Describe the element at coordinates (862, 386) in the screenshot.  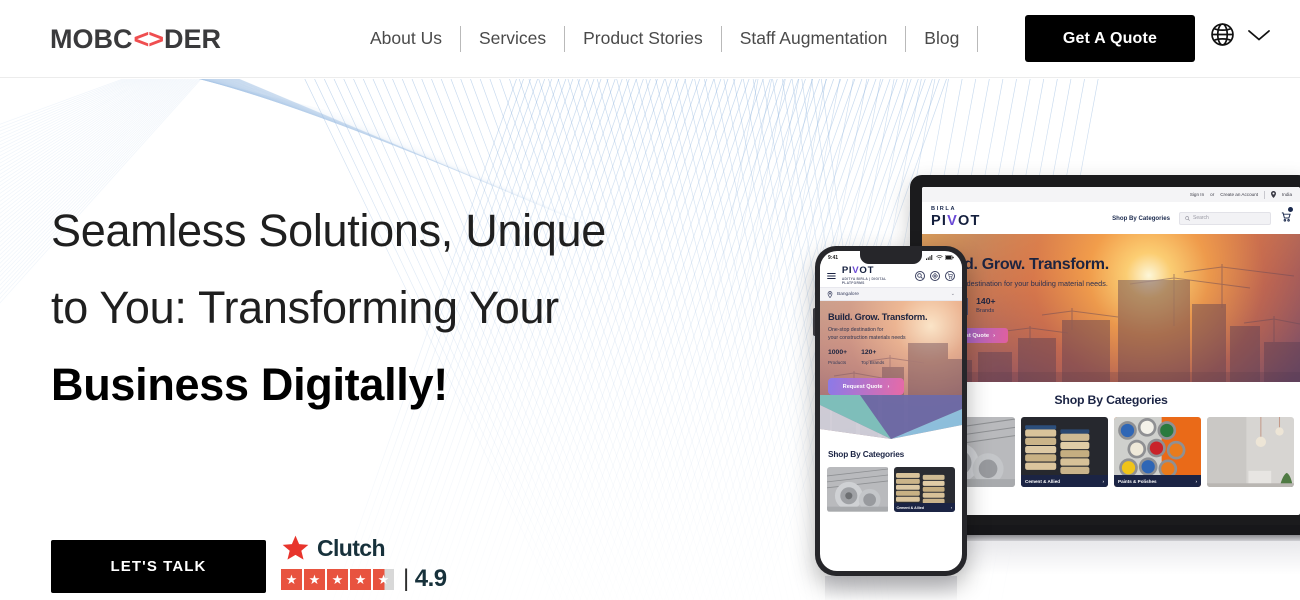
I see `phone-request-quote-label: Request Quote` at that location.